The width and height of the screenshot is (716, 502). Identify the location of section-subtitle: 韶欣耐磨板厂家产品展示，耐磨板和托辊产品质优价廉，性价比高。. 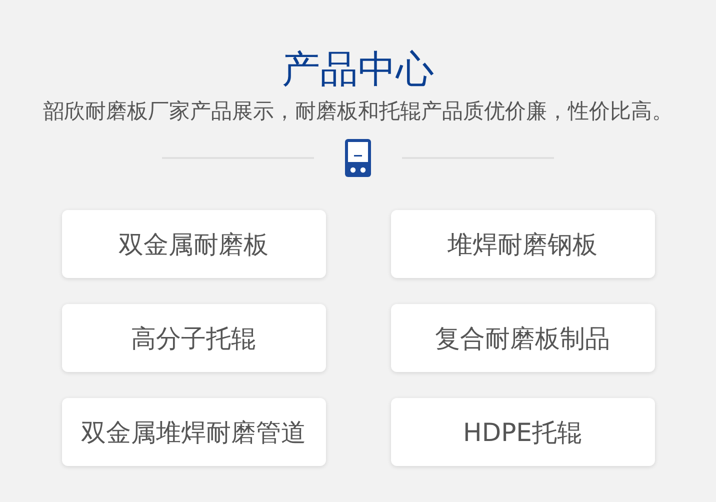
(358, 111).